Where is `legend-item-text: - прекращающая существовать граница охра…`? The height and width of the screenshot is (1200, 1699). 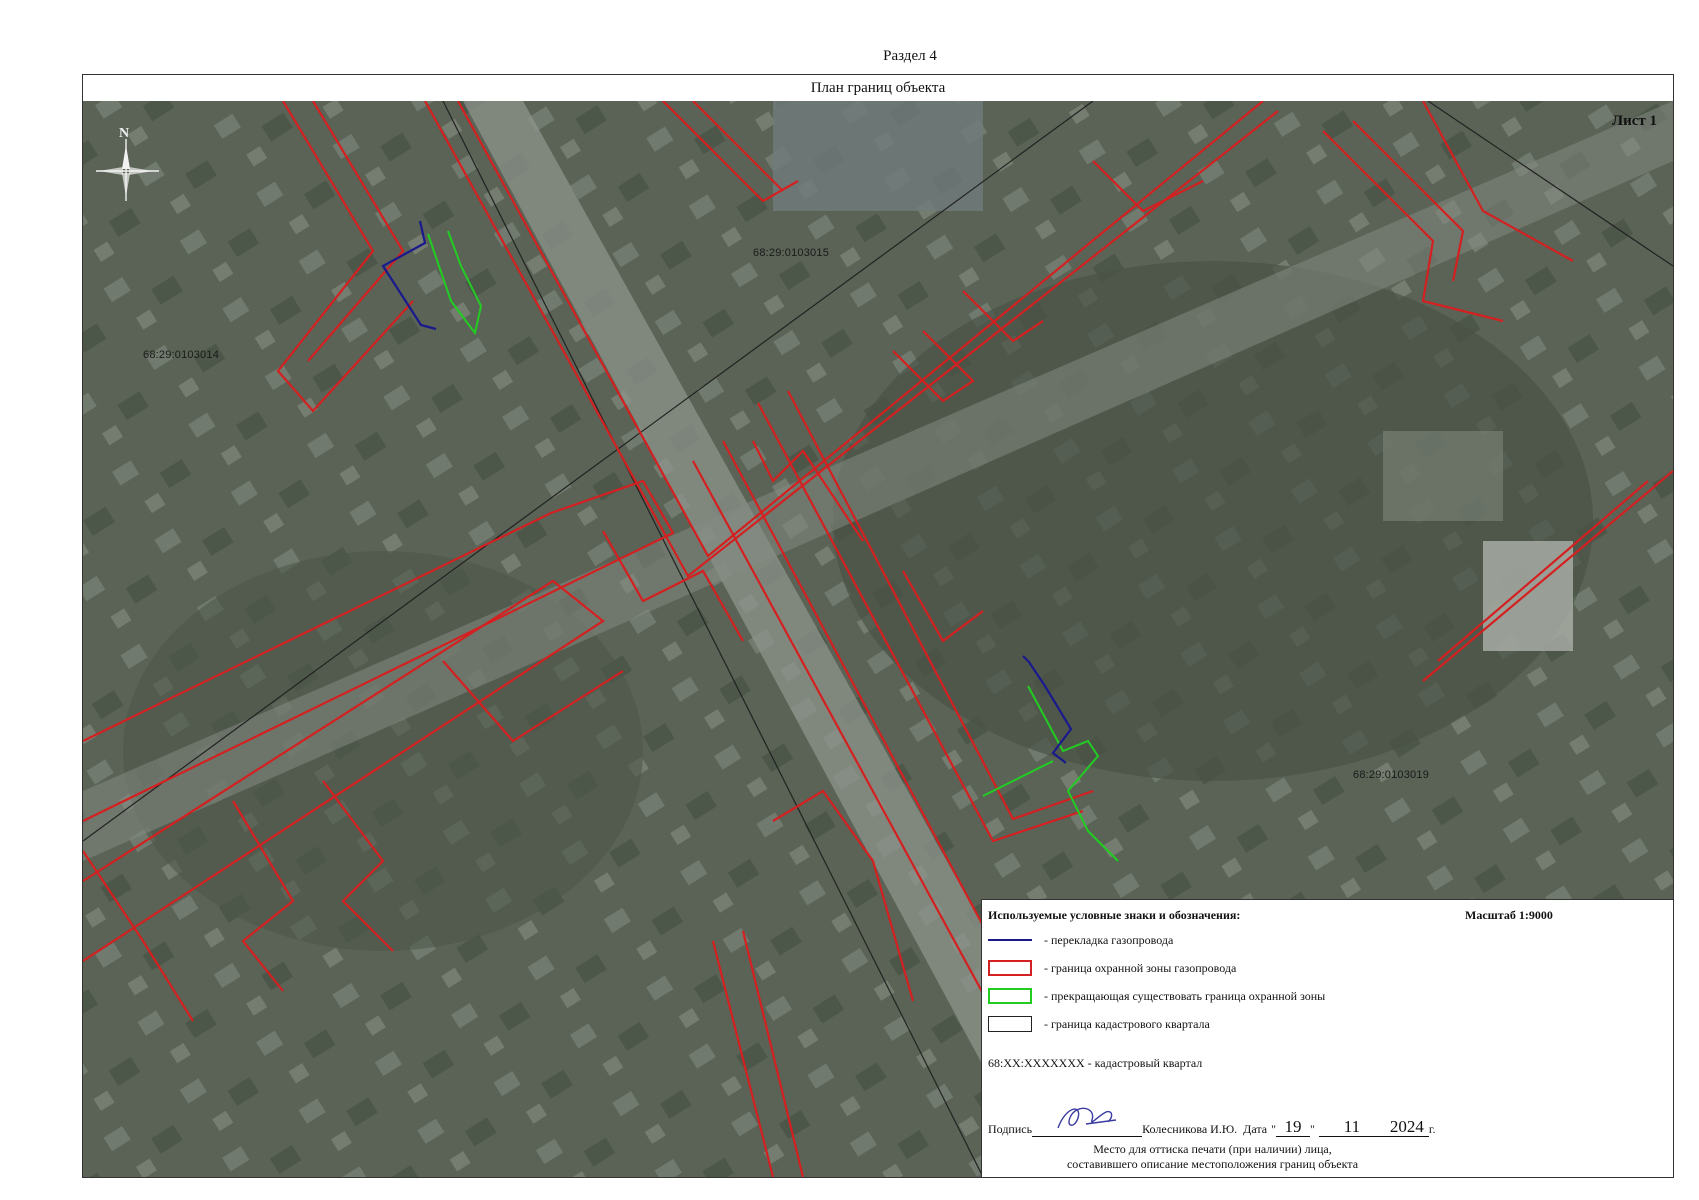 legend-item-text: - прекращающая существовать граница охра… is located at coordinates (1185, 995).